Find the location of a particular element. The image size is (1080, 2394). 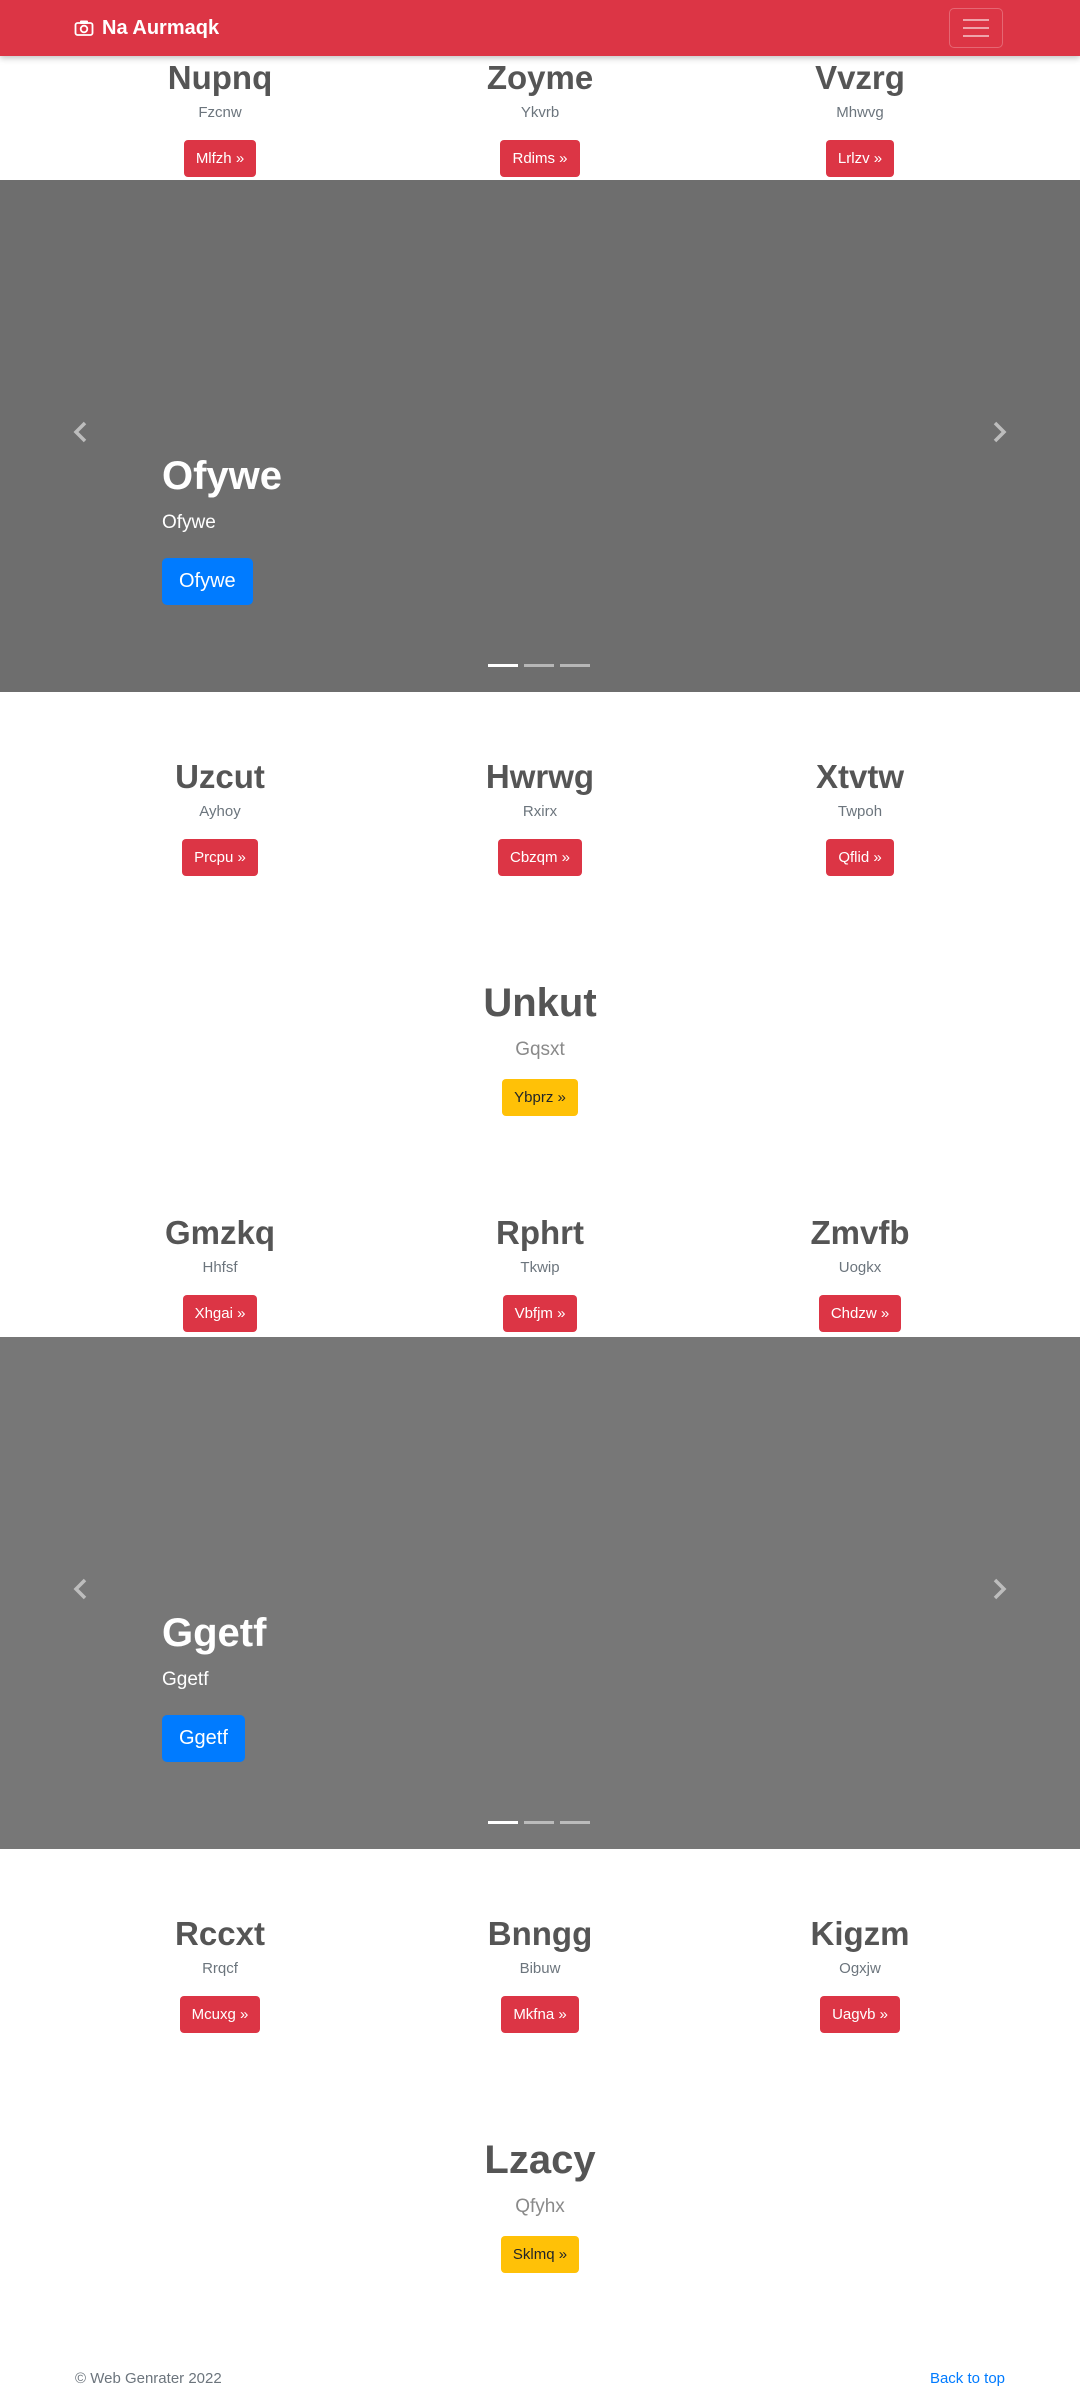

feature-column: Nupnq Fzcnw Mlfzh » is located at coordinates (220, 117).